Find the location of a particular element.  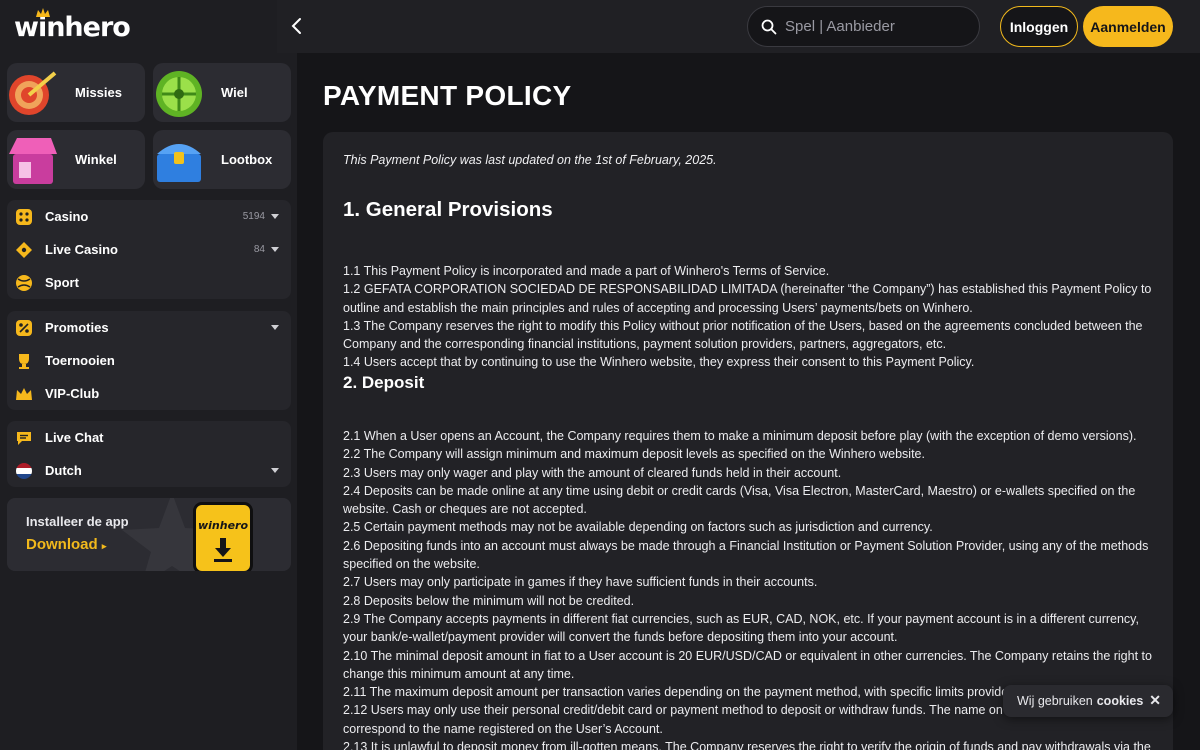

nl-flag-icon is located at coordinates (24, 471).